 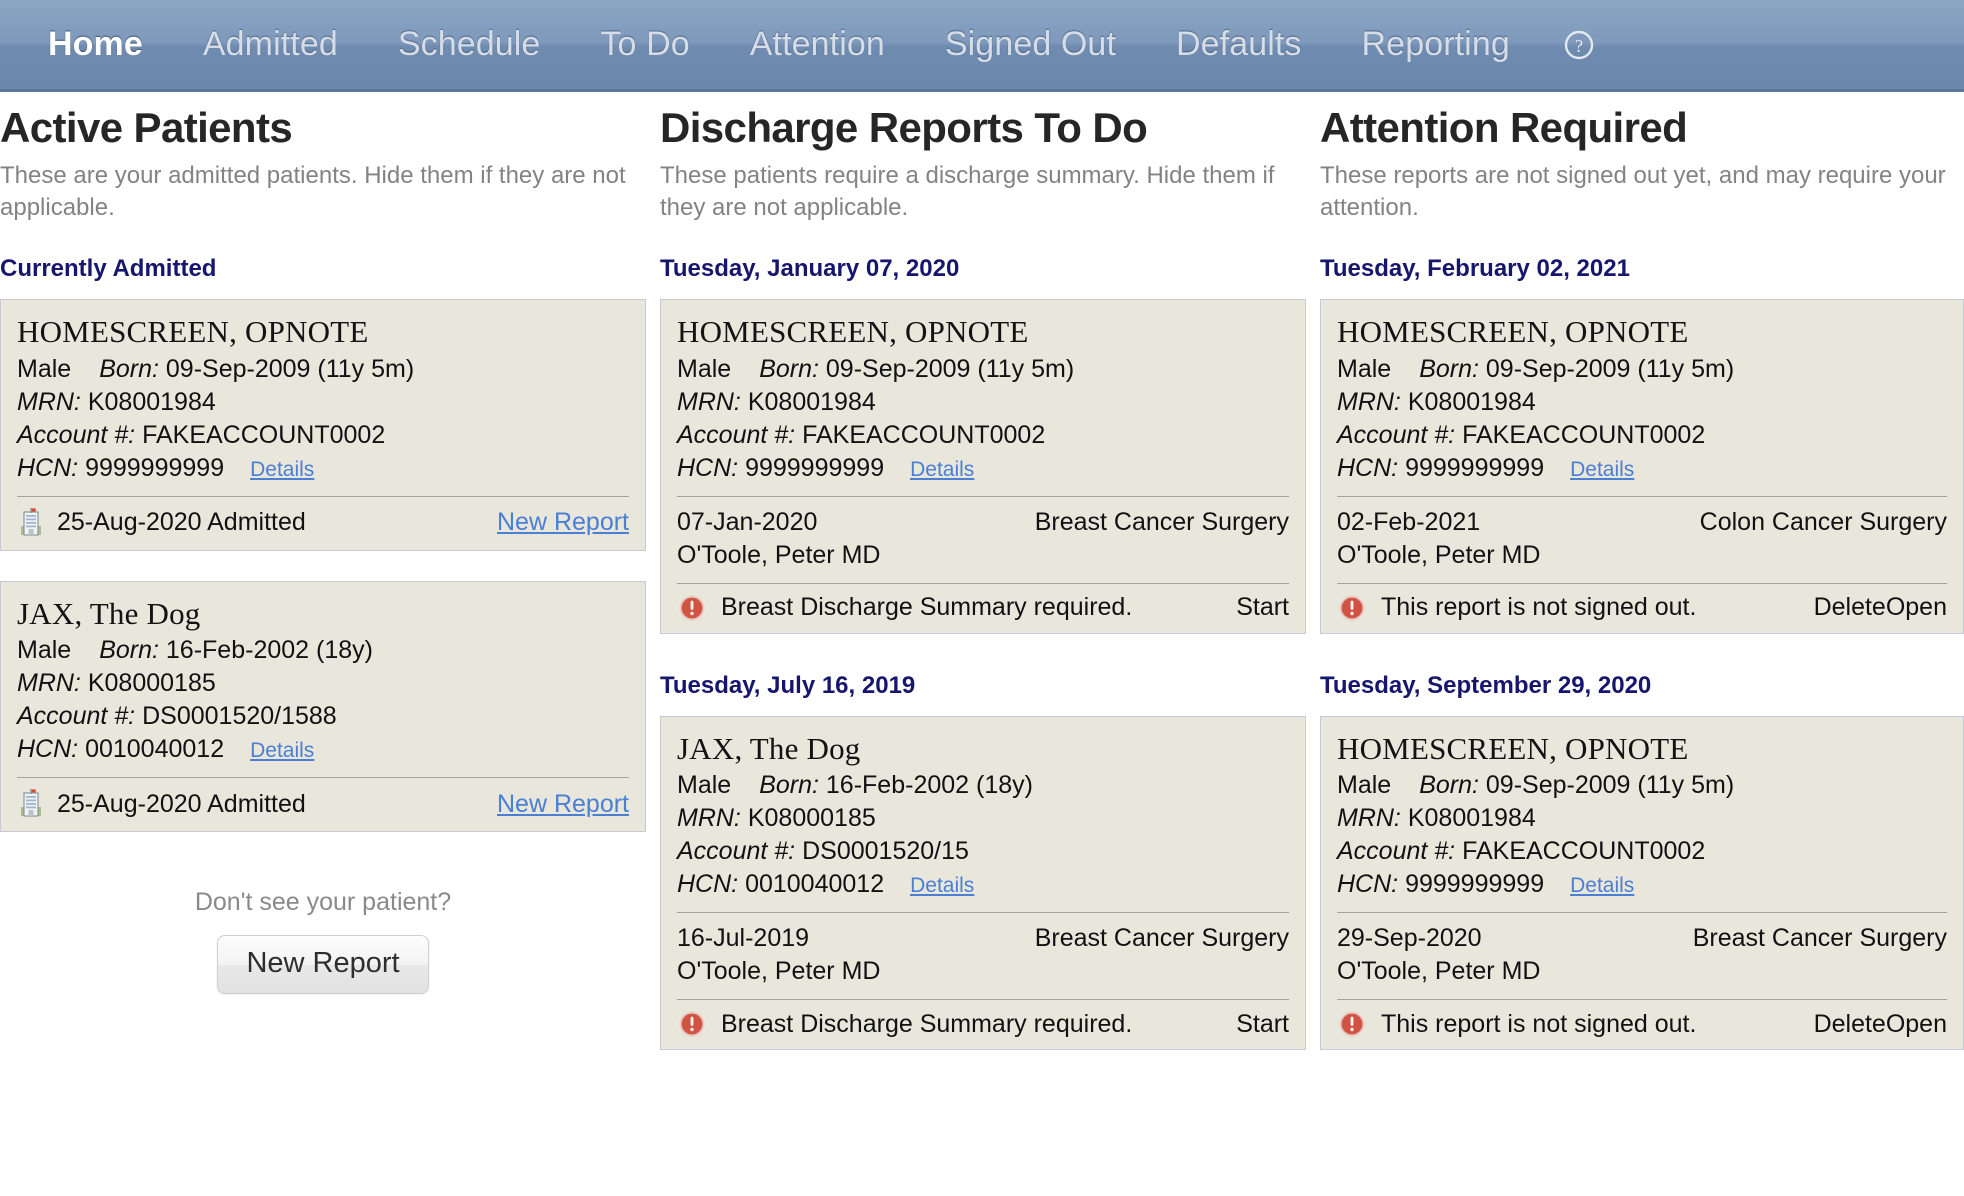 I want to click on born-value: 16-Feb-2002 (18y), so click(x=929, y=785).